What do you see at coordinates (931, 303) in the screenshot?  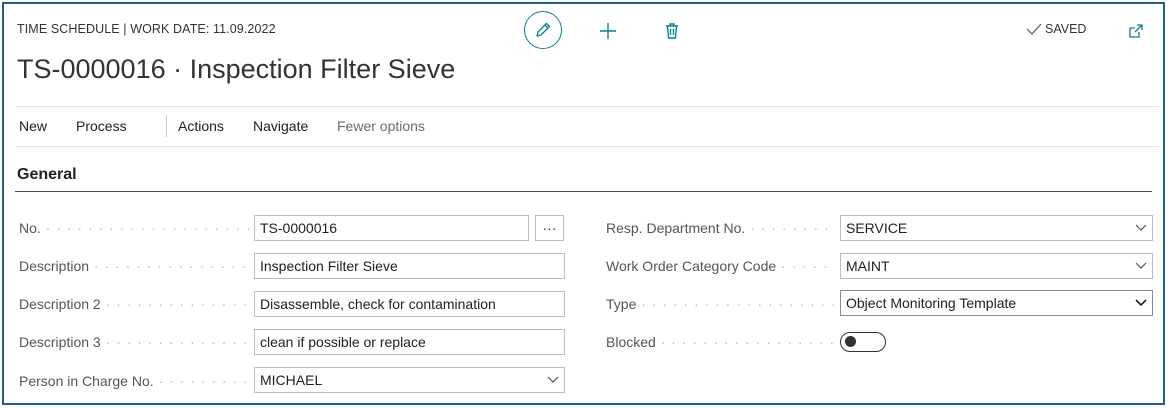 I see `type-value: Object Monitoring Template` at bounding box center [931, 303].